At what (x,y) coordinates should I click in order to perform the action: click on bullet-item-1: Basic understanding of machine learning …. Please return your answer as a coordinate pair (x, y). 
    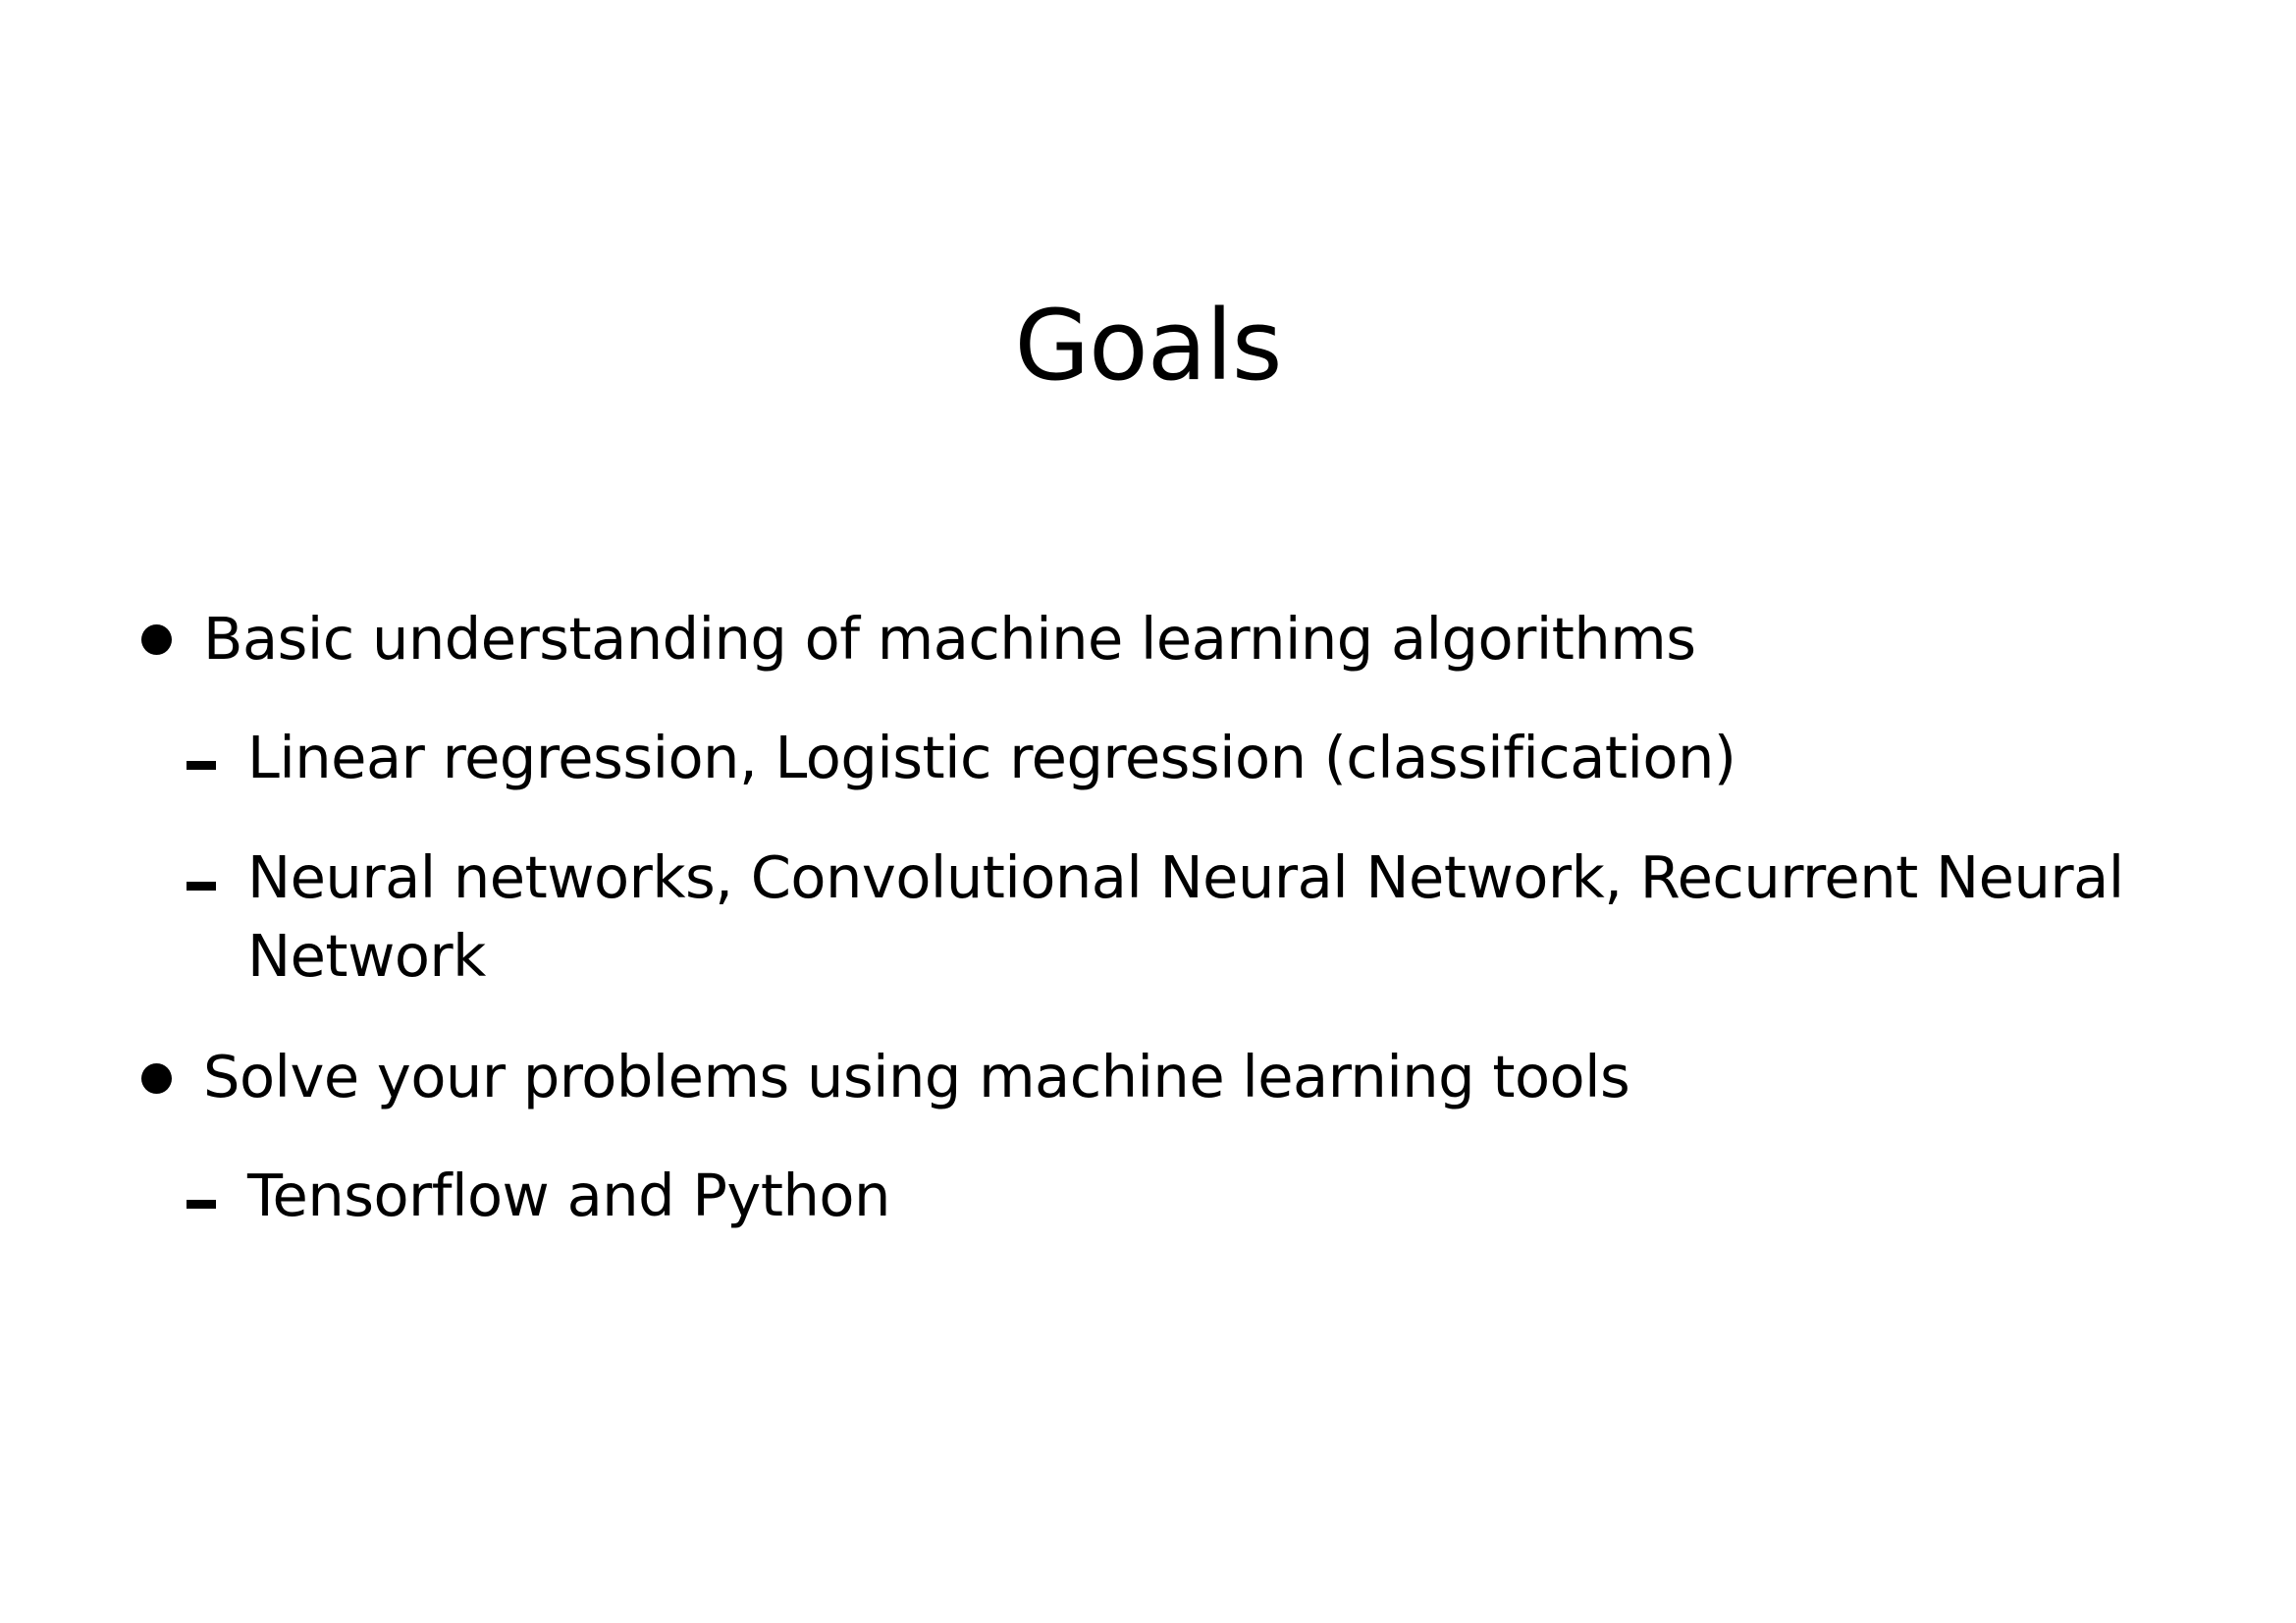
    Looking at the image, I should click on (949, 639).